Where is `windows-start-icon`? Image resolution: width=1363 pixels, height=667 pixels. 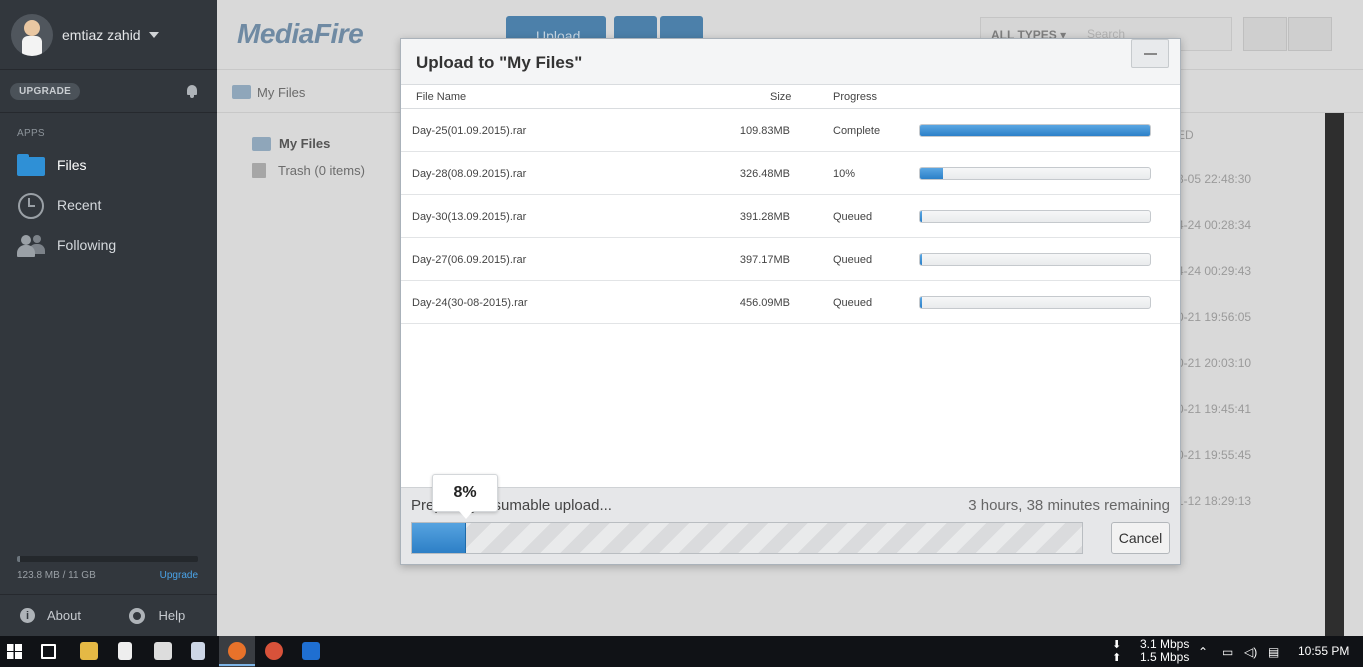
windows-start-icon is located at coordinates (14, 651).